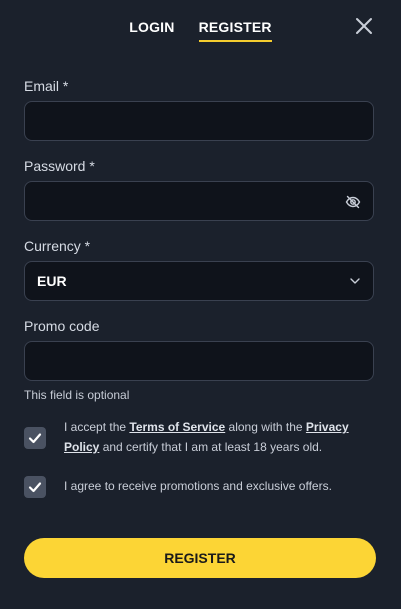  Describe the element at coordinates (355, 281) in the screenshot. I see `chevron-down-icon` at that location.